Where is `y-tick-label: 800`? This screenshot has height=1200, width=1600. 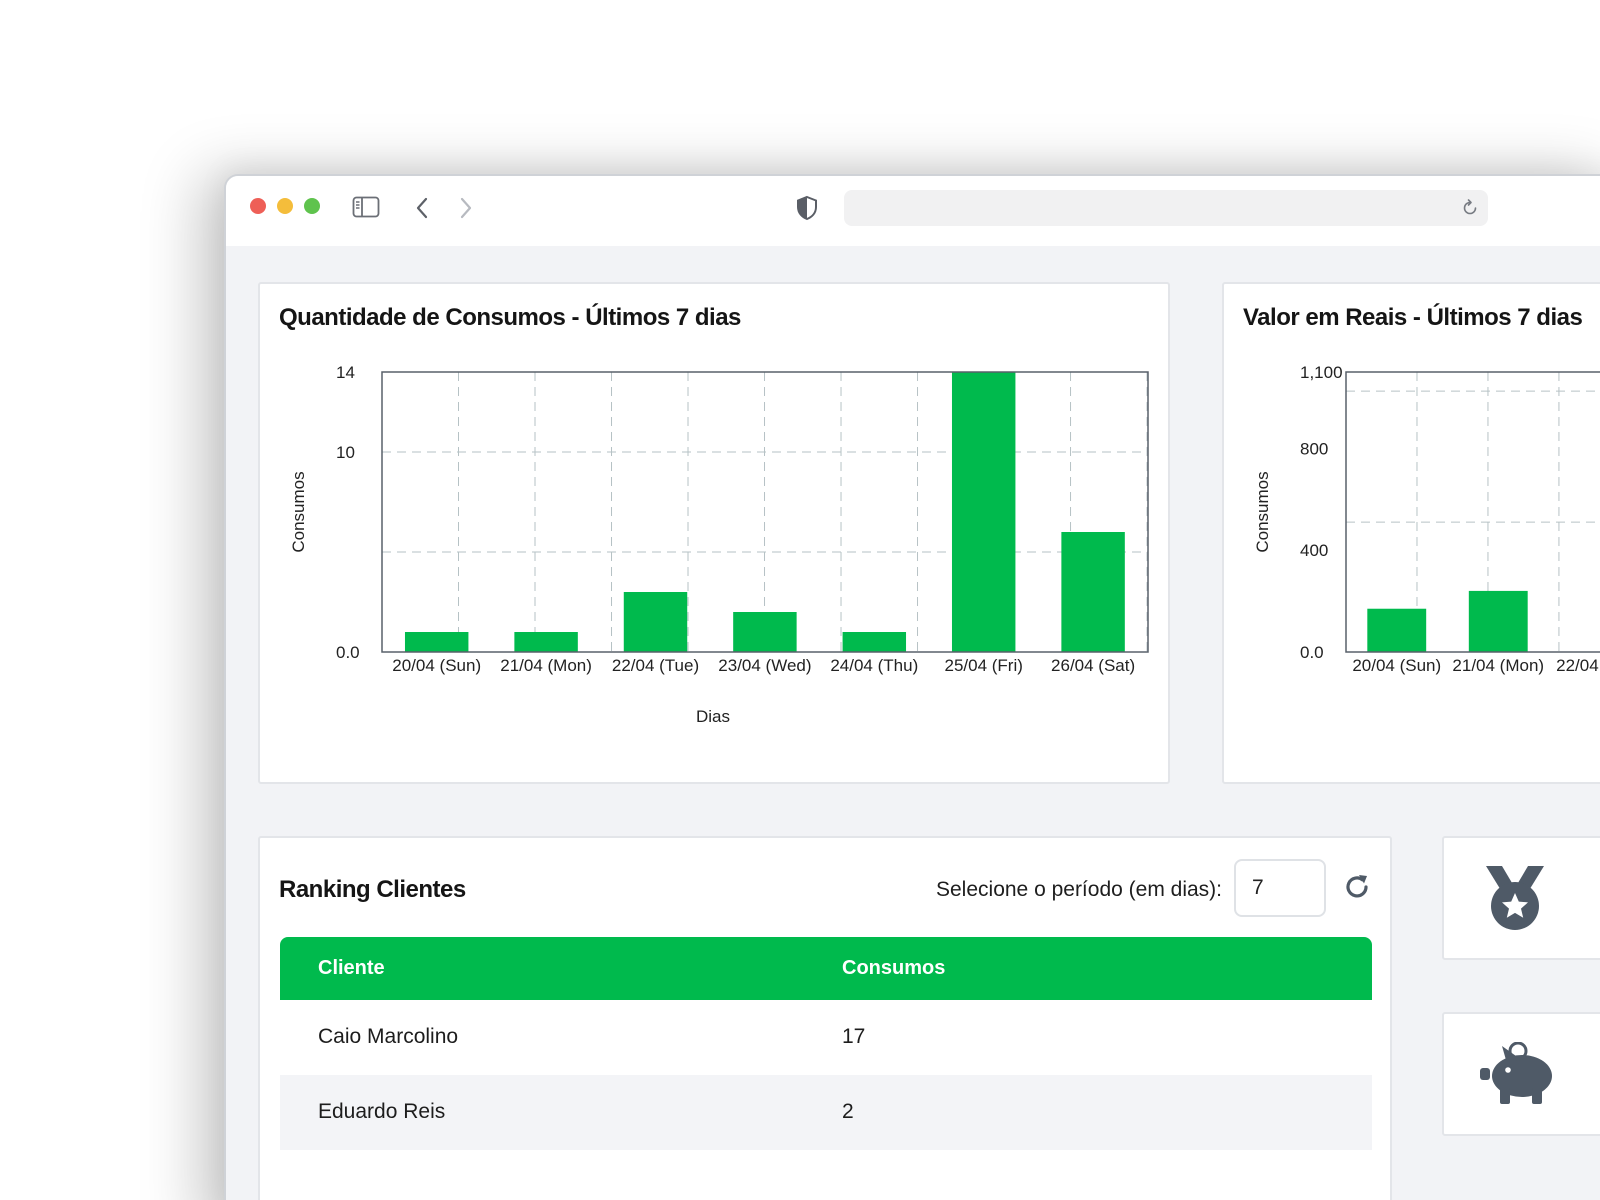
y-tick-label: 800 is located at coordinates (1314, 448).